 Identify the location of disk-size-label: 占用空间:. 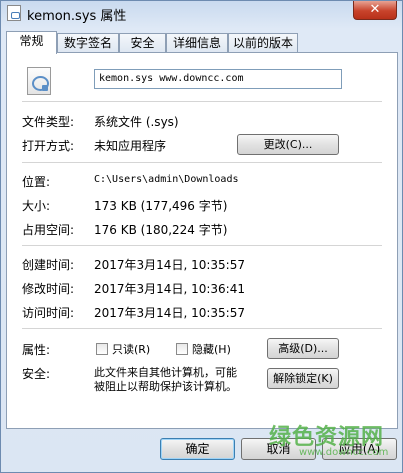
(48, 230).